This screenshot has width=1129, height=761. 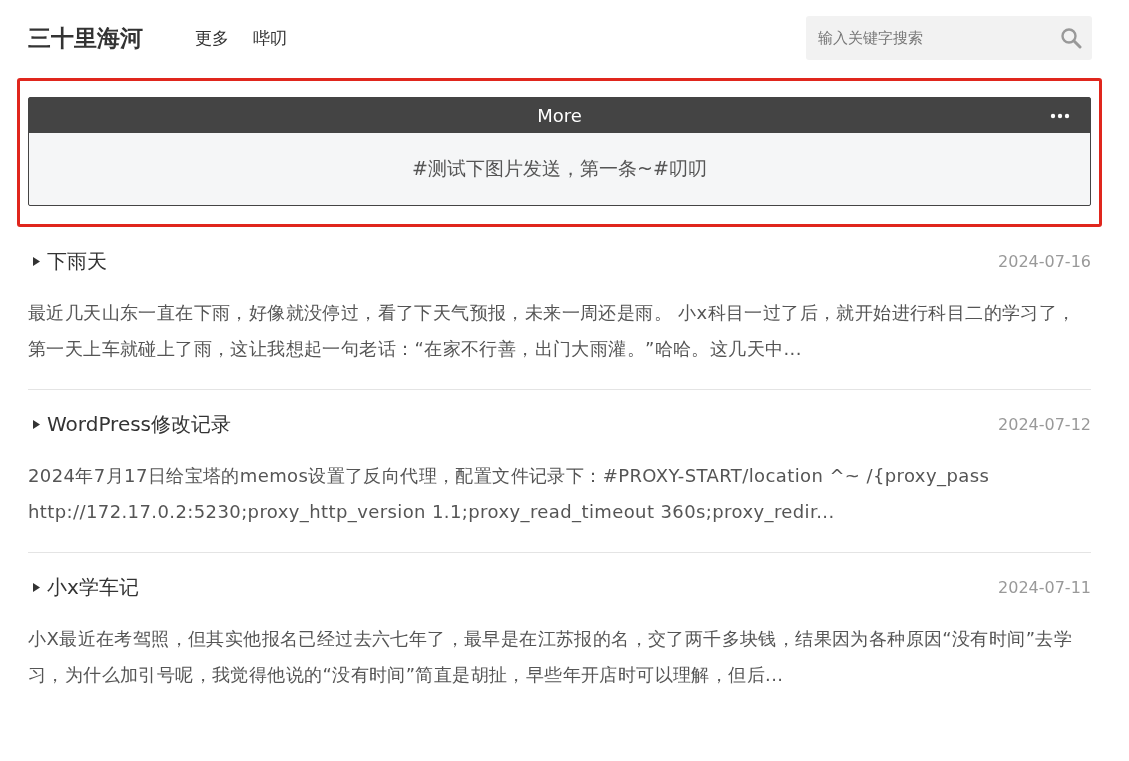 What do you see at coordinates (1060, 116) in the screenshot?
I see `more-icon` at bounding box center [1060, 116].